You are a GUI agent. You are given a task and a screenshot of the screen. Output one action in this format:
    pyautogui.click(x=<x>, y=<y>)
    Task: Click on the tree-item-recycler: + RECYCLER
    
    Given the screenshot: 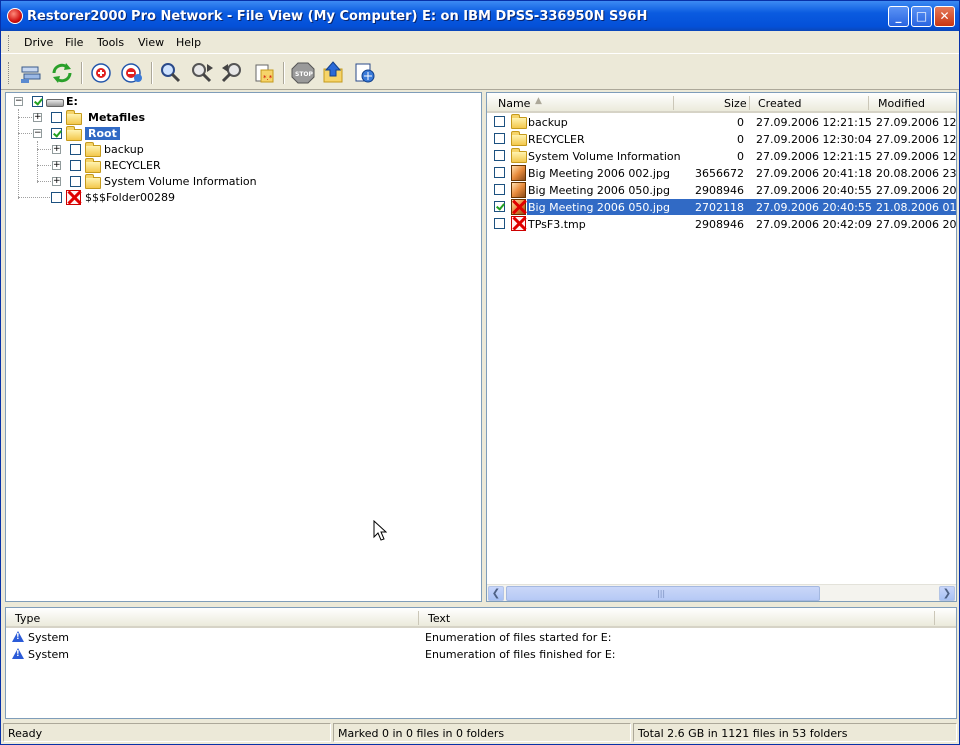 What is the action you would take?
    pyautogui.click(x=241, y=166)
    